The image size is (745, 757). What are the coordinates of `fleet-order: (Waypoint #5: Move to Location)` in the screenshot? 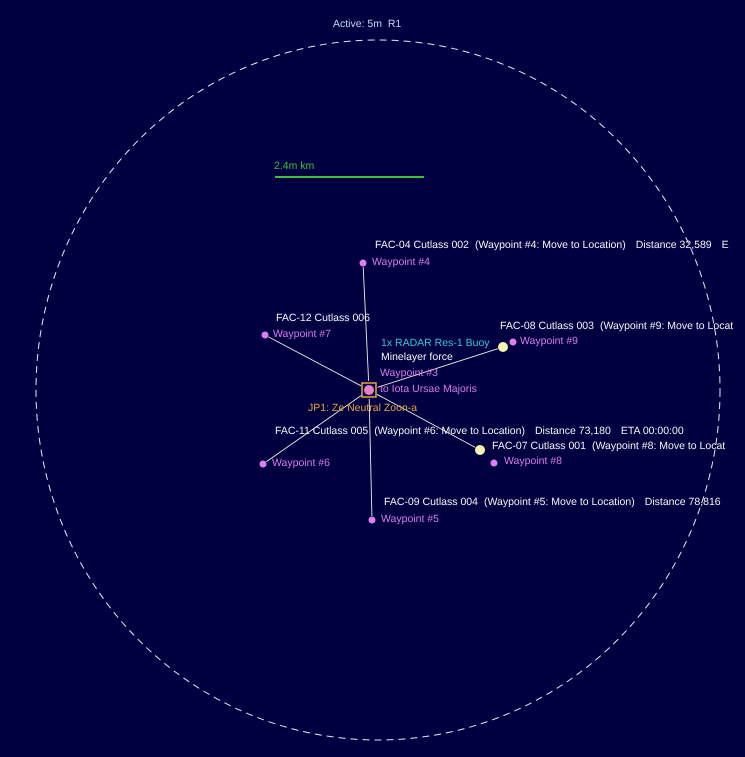 It's located at (559, 502).